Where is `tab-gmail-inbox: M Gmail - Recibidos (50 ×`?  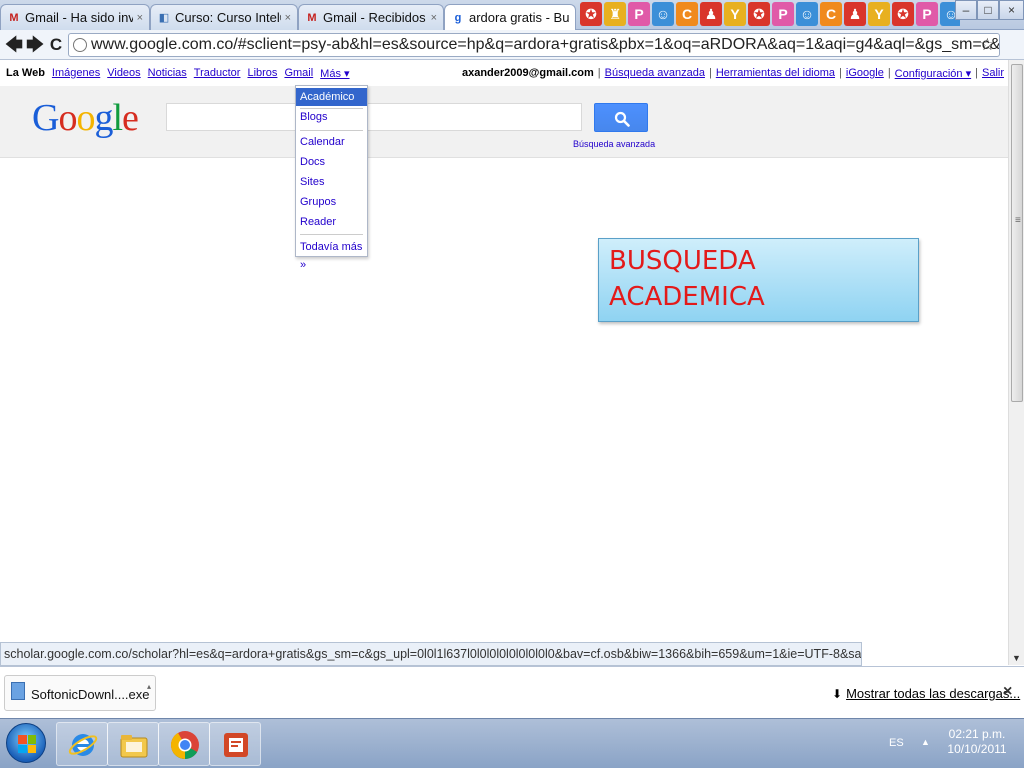
tab-gmail-inbox: M Gmail - Recibidos (50 × is located at coordinates (371, 17).